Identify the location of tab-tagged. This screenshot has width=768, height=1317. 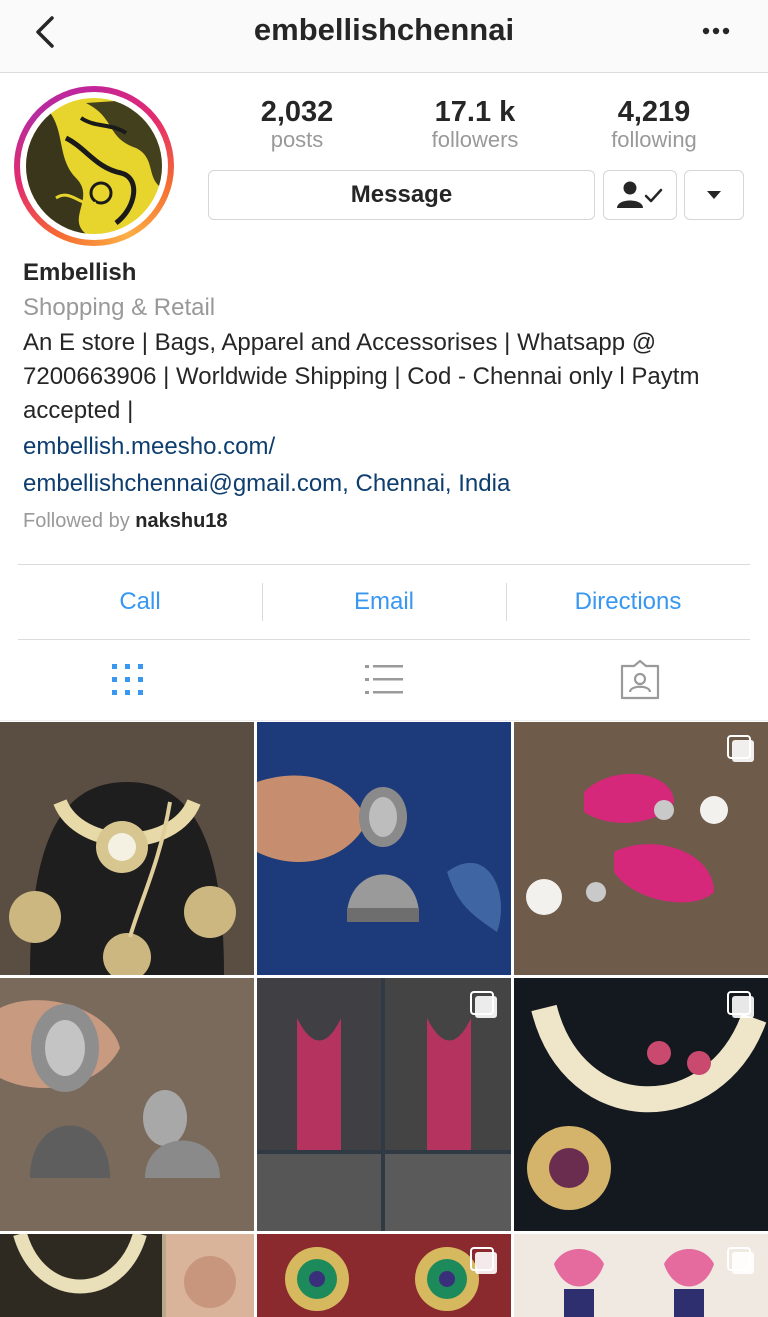
(640, 680).